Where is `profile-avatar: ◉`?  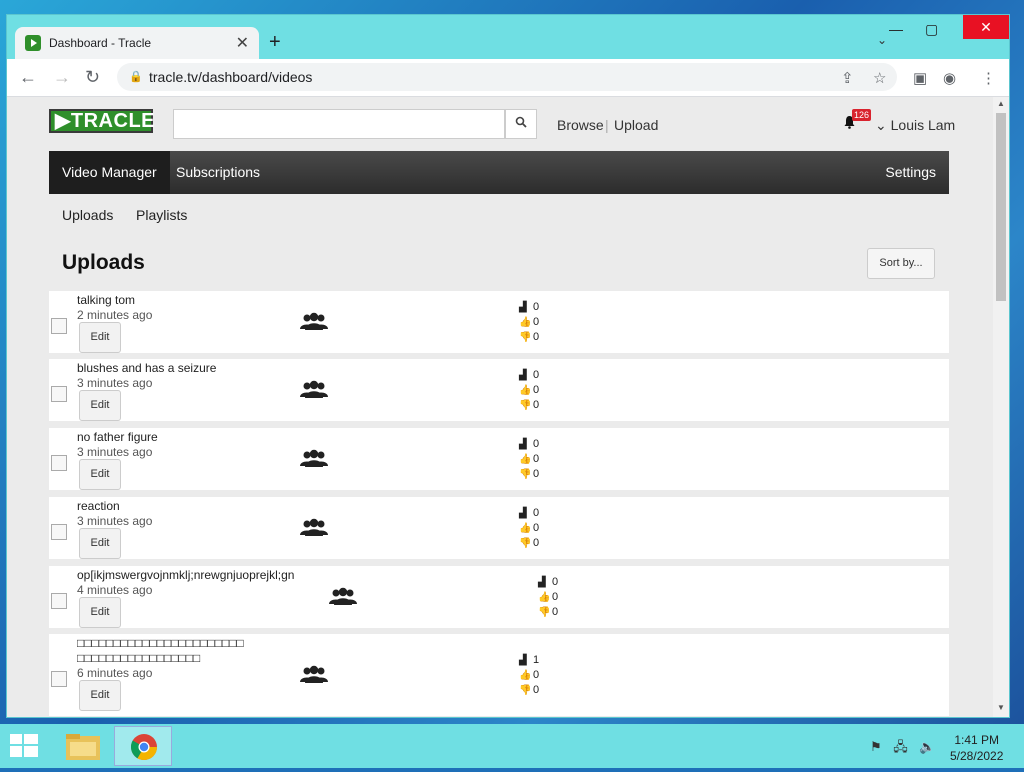
profile-avatar: ◉ is located at coordinates (949, 78).